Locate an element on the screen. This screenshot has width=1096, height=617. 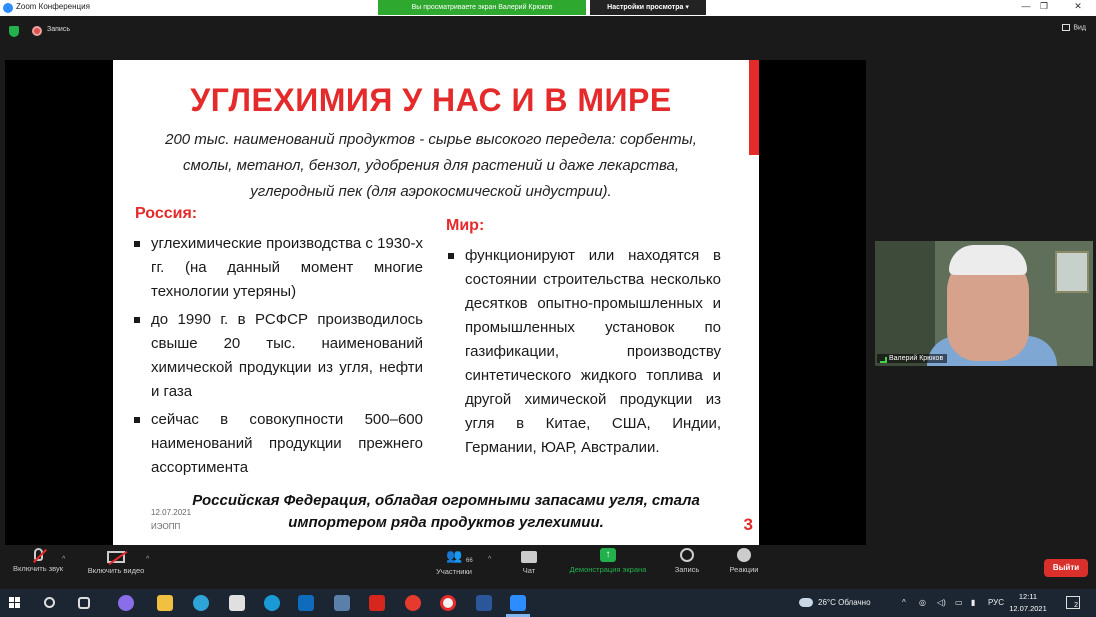
start-video-button: Включить видео is located at coordinates (116, 561).